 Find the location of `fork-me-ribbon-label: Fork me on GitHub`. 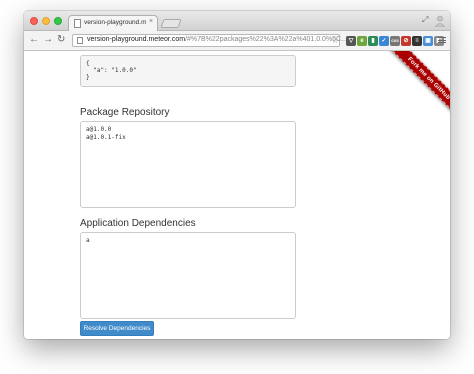

fork-me-ribbon-label: Fork me on GitHub is located at coordinates (415, 86).